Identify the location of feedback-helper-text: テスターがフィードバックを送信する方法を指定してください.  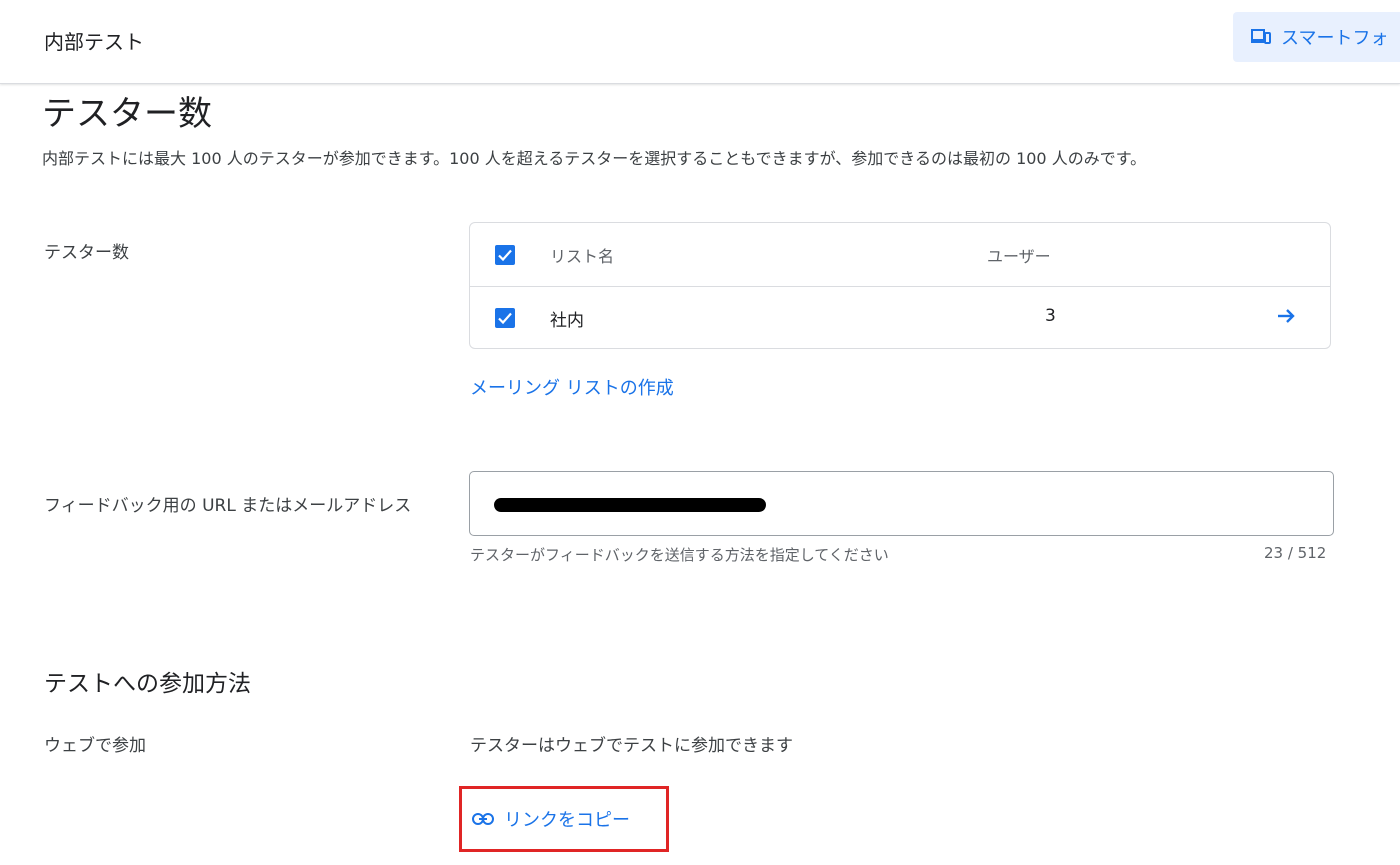
(679, 555).